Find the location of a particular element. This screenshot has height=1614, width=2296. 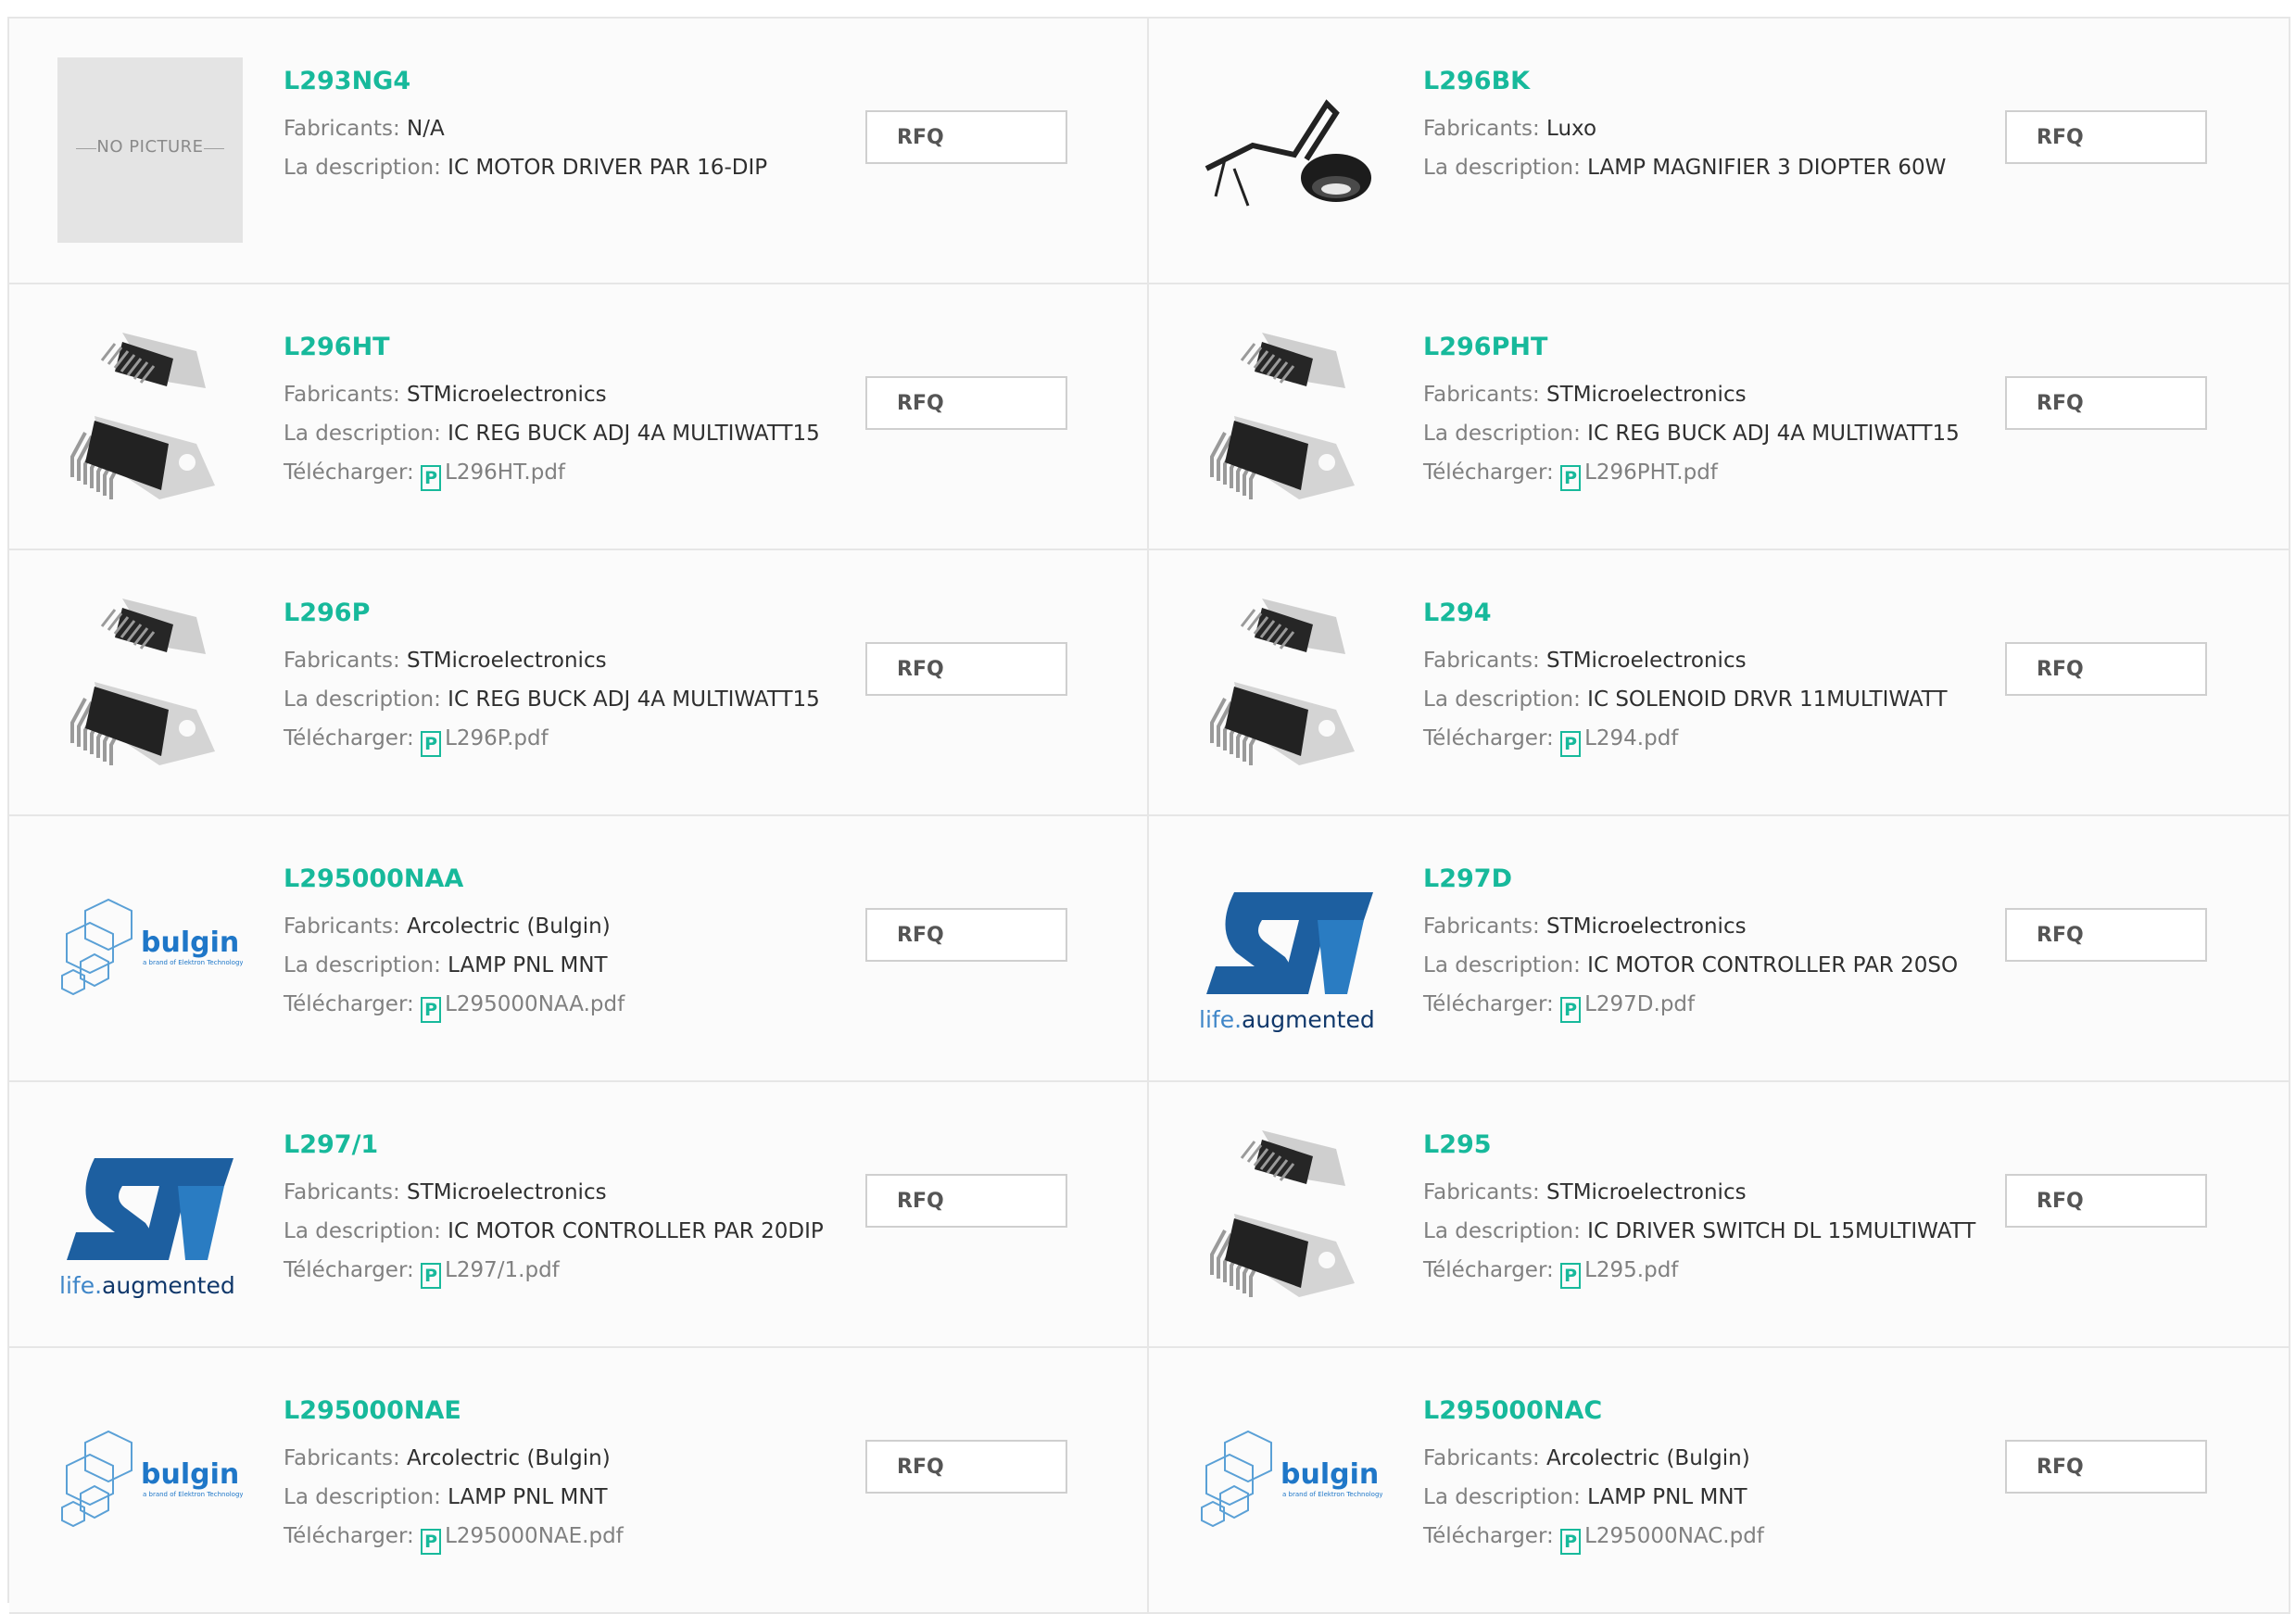

datasheet-link: L294.pdf is located at coordinates (1631, 738).